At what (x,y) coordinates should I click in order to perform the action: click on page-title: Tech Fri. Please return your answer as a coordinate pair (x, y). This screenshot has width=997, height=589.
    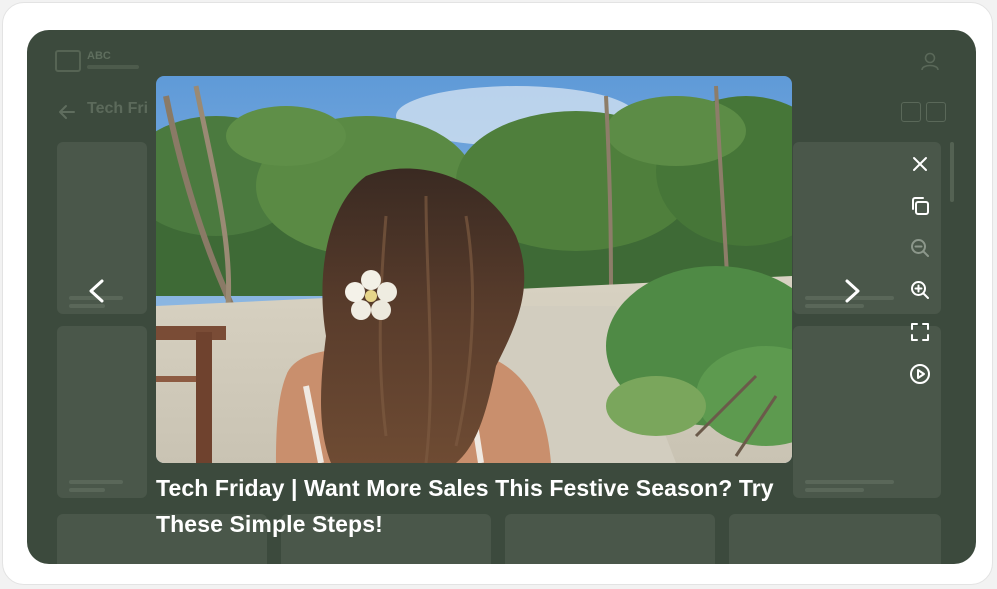
    Looking at the image, I should click on (118, 108).